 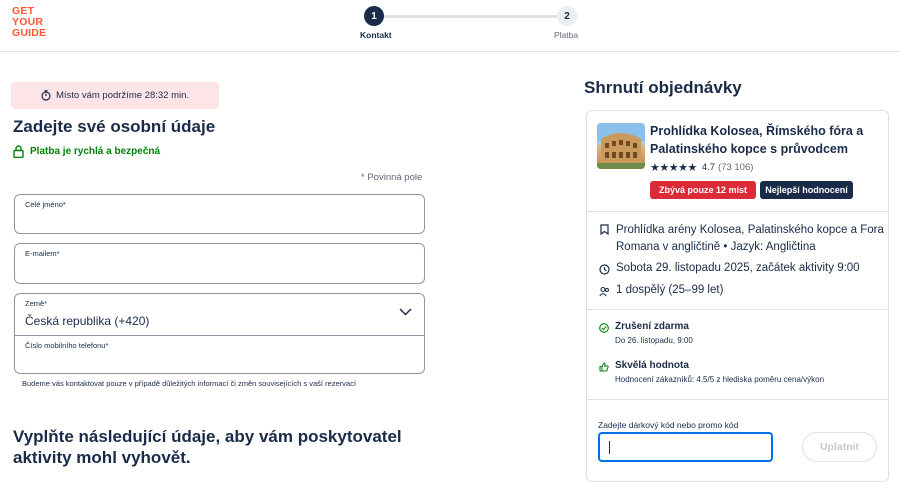 What do you see at coordinates (45, 204) in the screenshot?
I see `full-name-label: Celé jméno*` at bounding box center [45, 204].